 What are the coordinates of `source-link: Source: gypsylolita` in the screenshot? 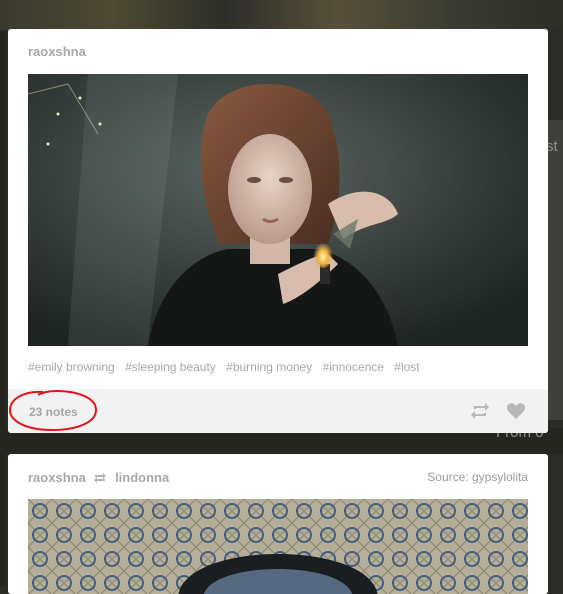 It's located at (477, 477).